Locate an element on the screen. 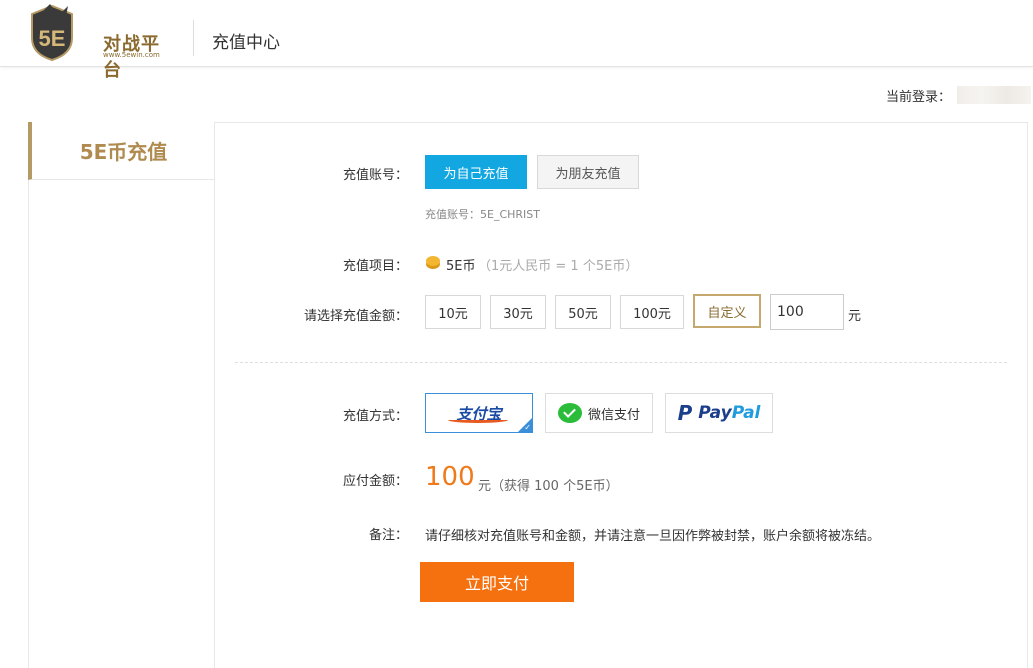 Image resolution: width=1033 pixels, height=668 pixels. due-amount: 100 is located at coordinates (450, 477).